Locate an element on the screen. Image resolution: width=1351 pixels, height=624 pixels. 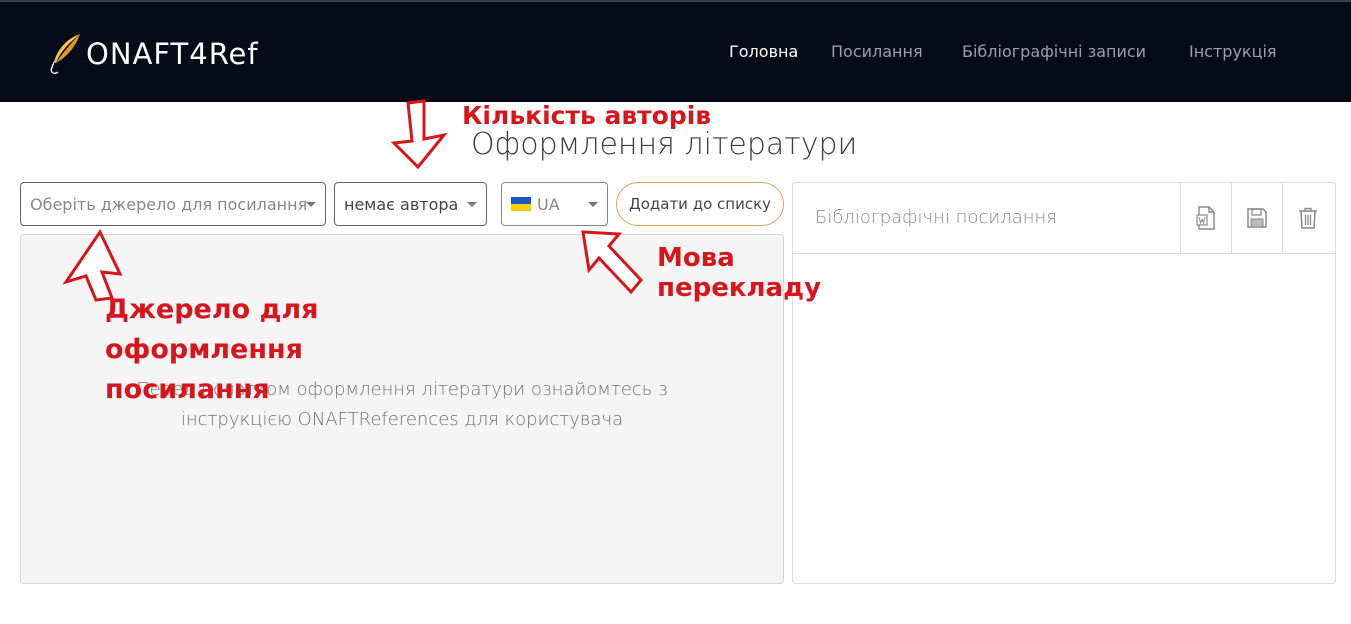
nav-bibliographic-records: Бібліографічні записи is located at coordinates (1054, 51).